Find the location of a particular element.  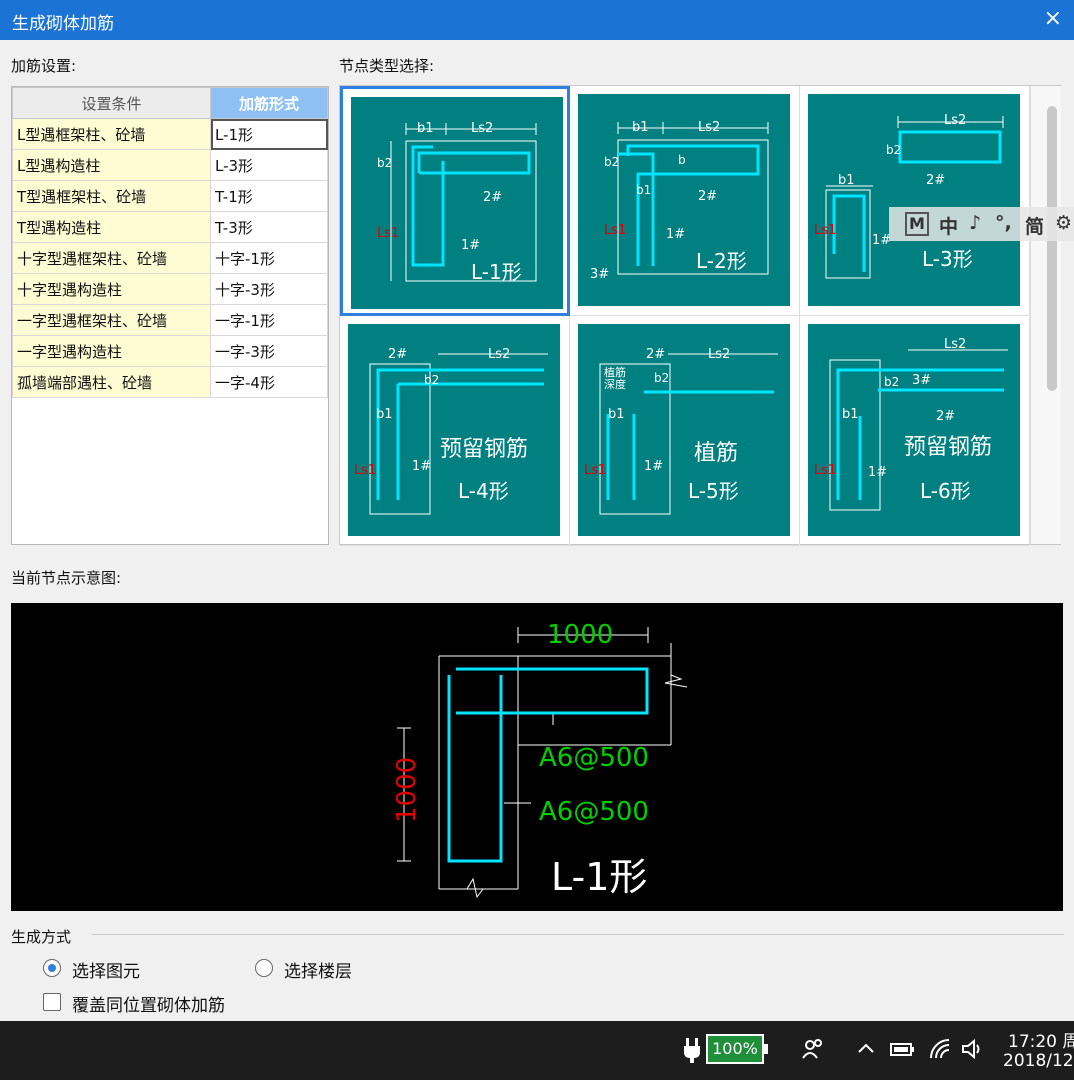

condition-cell: 十字型遇框架柱、砼墙 is located at coordinates (111, 258).